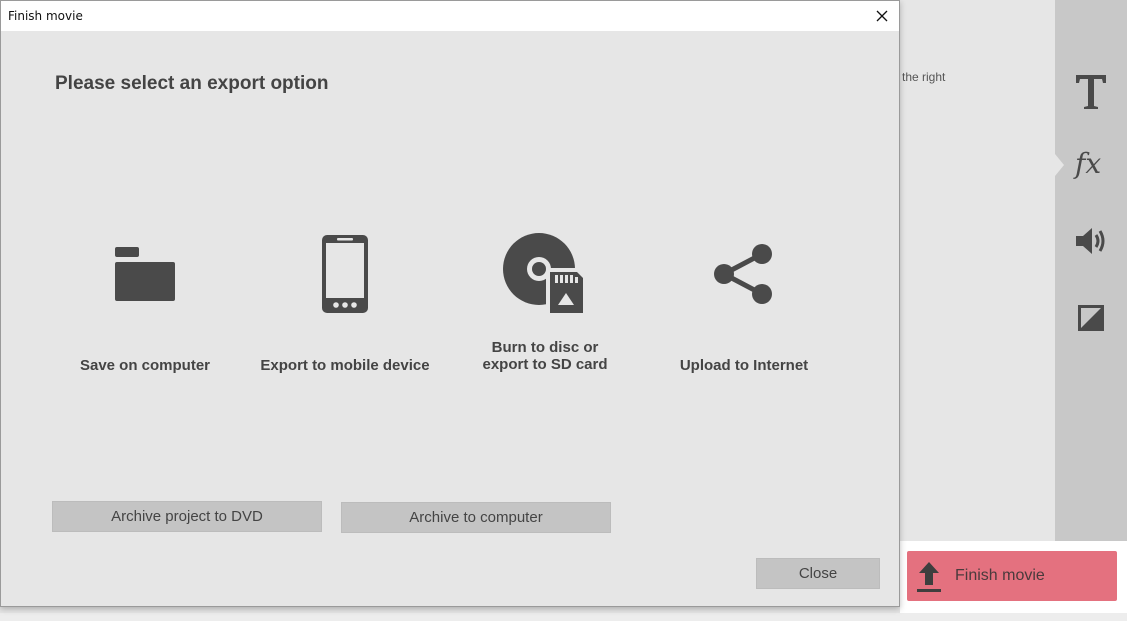 The image size is (1127, 621). What do you see at coordinates (145, 365) in the screenshot?
I see `save-on-computer-label: Save on computer` at bounding box center [145, 365].